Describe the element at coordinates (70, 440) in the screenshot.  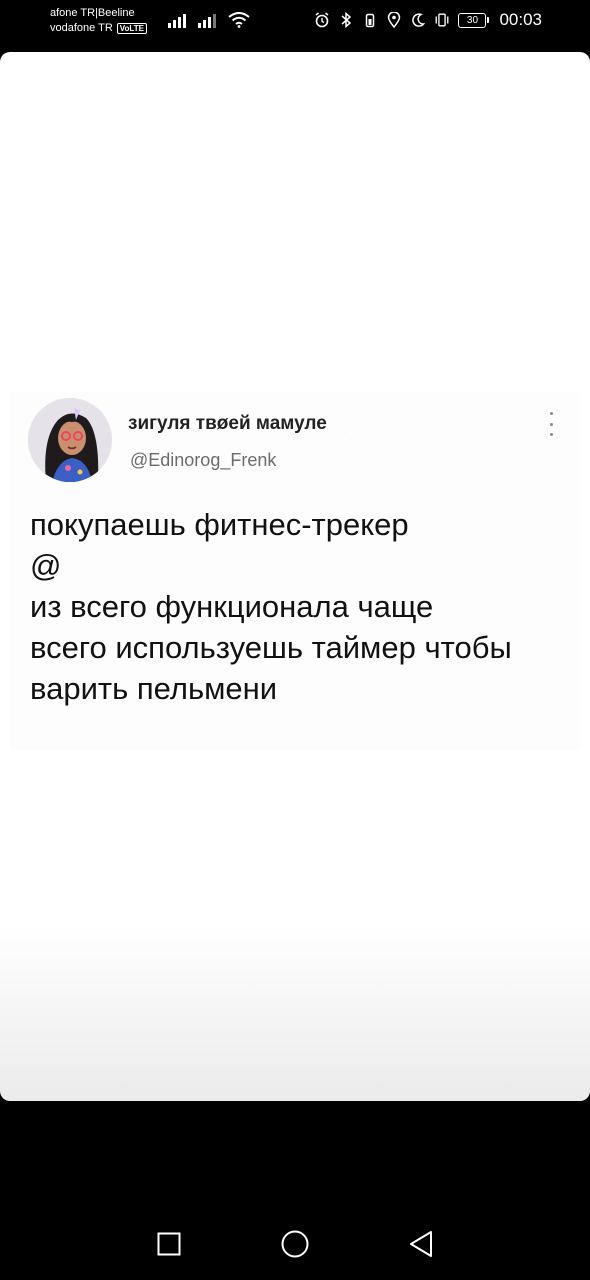
I see `avatar` at that location.